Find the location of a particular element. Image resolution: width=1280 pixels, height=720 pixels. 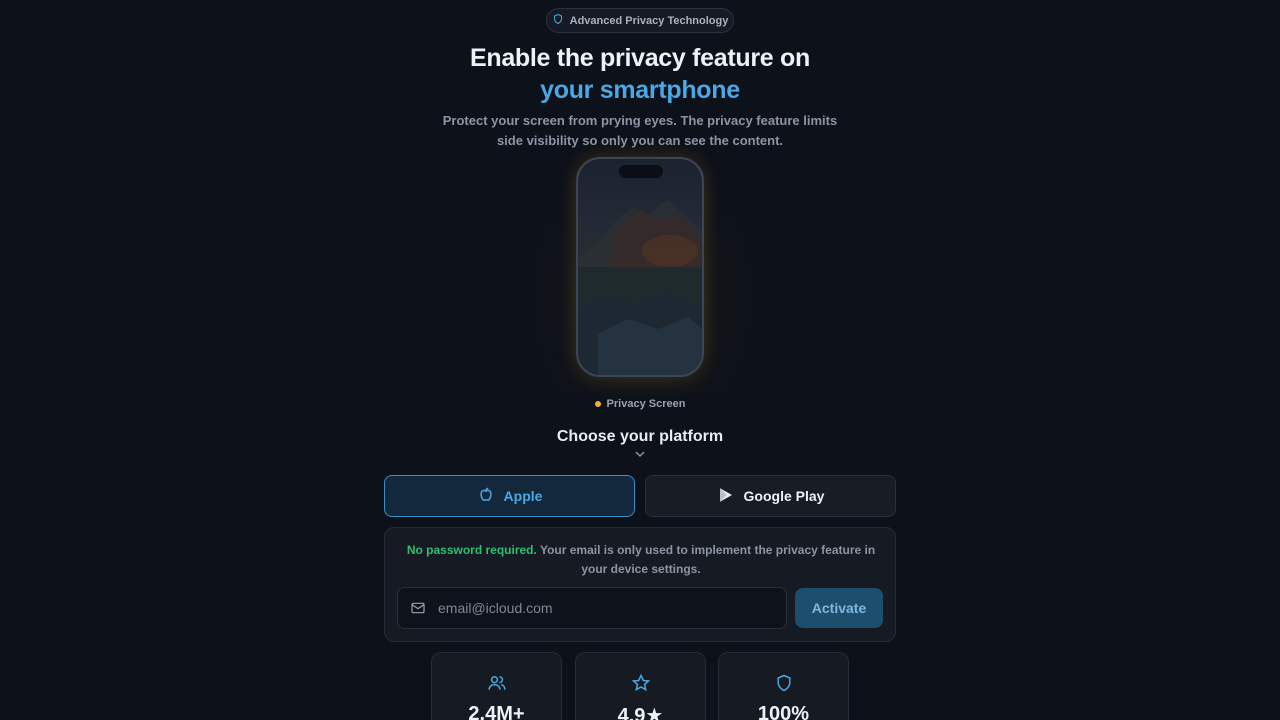

platform-heading: Choose your platform is located at coordinates (640, 436).